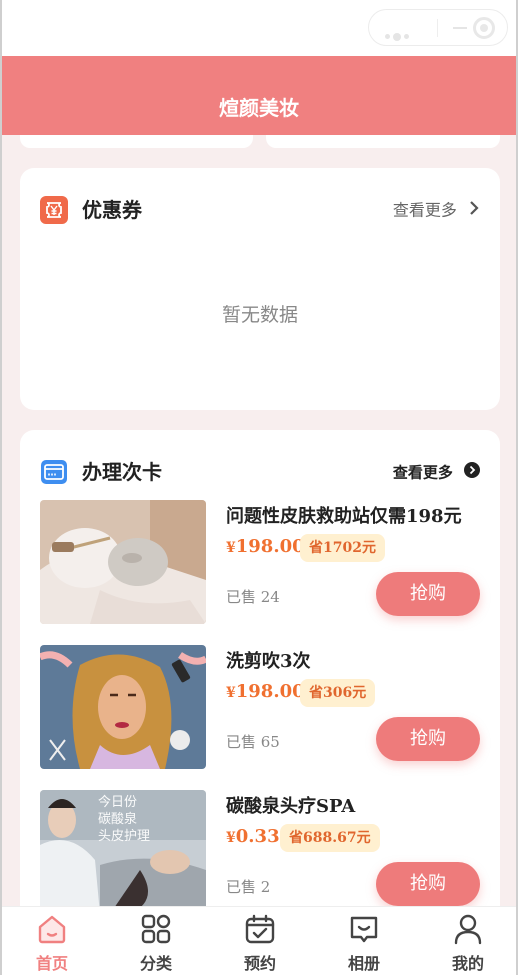 This screenshot has width=518, height=975. I want to click on capsule-divider, so click(437, 28).